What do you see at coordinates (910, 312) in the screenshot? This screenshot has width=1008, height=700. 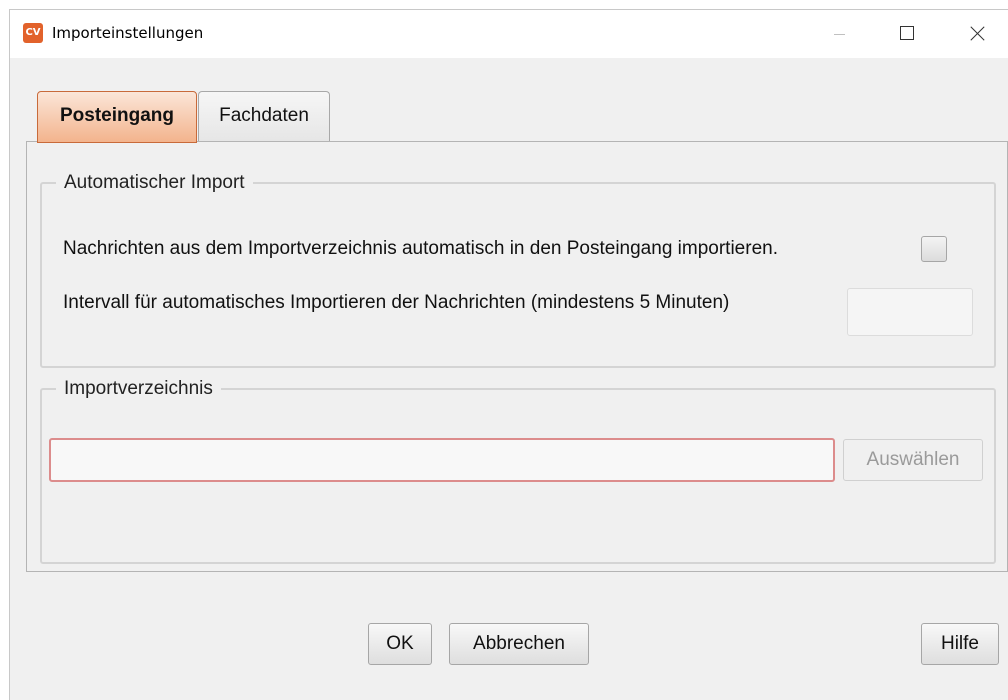 I see `interval-input` at bounding box center [910, 312].